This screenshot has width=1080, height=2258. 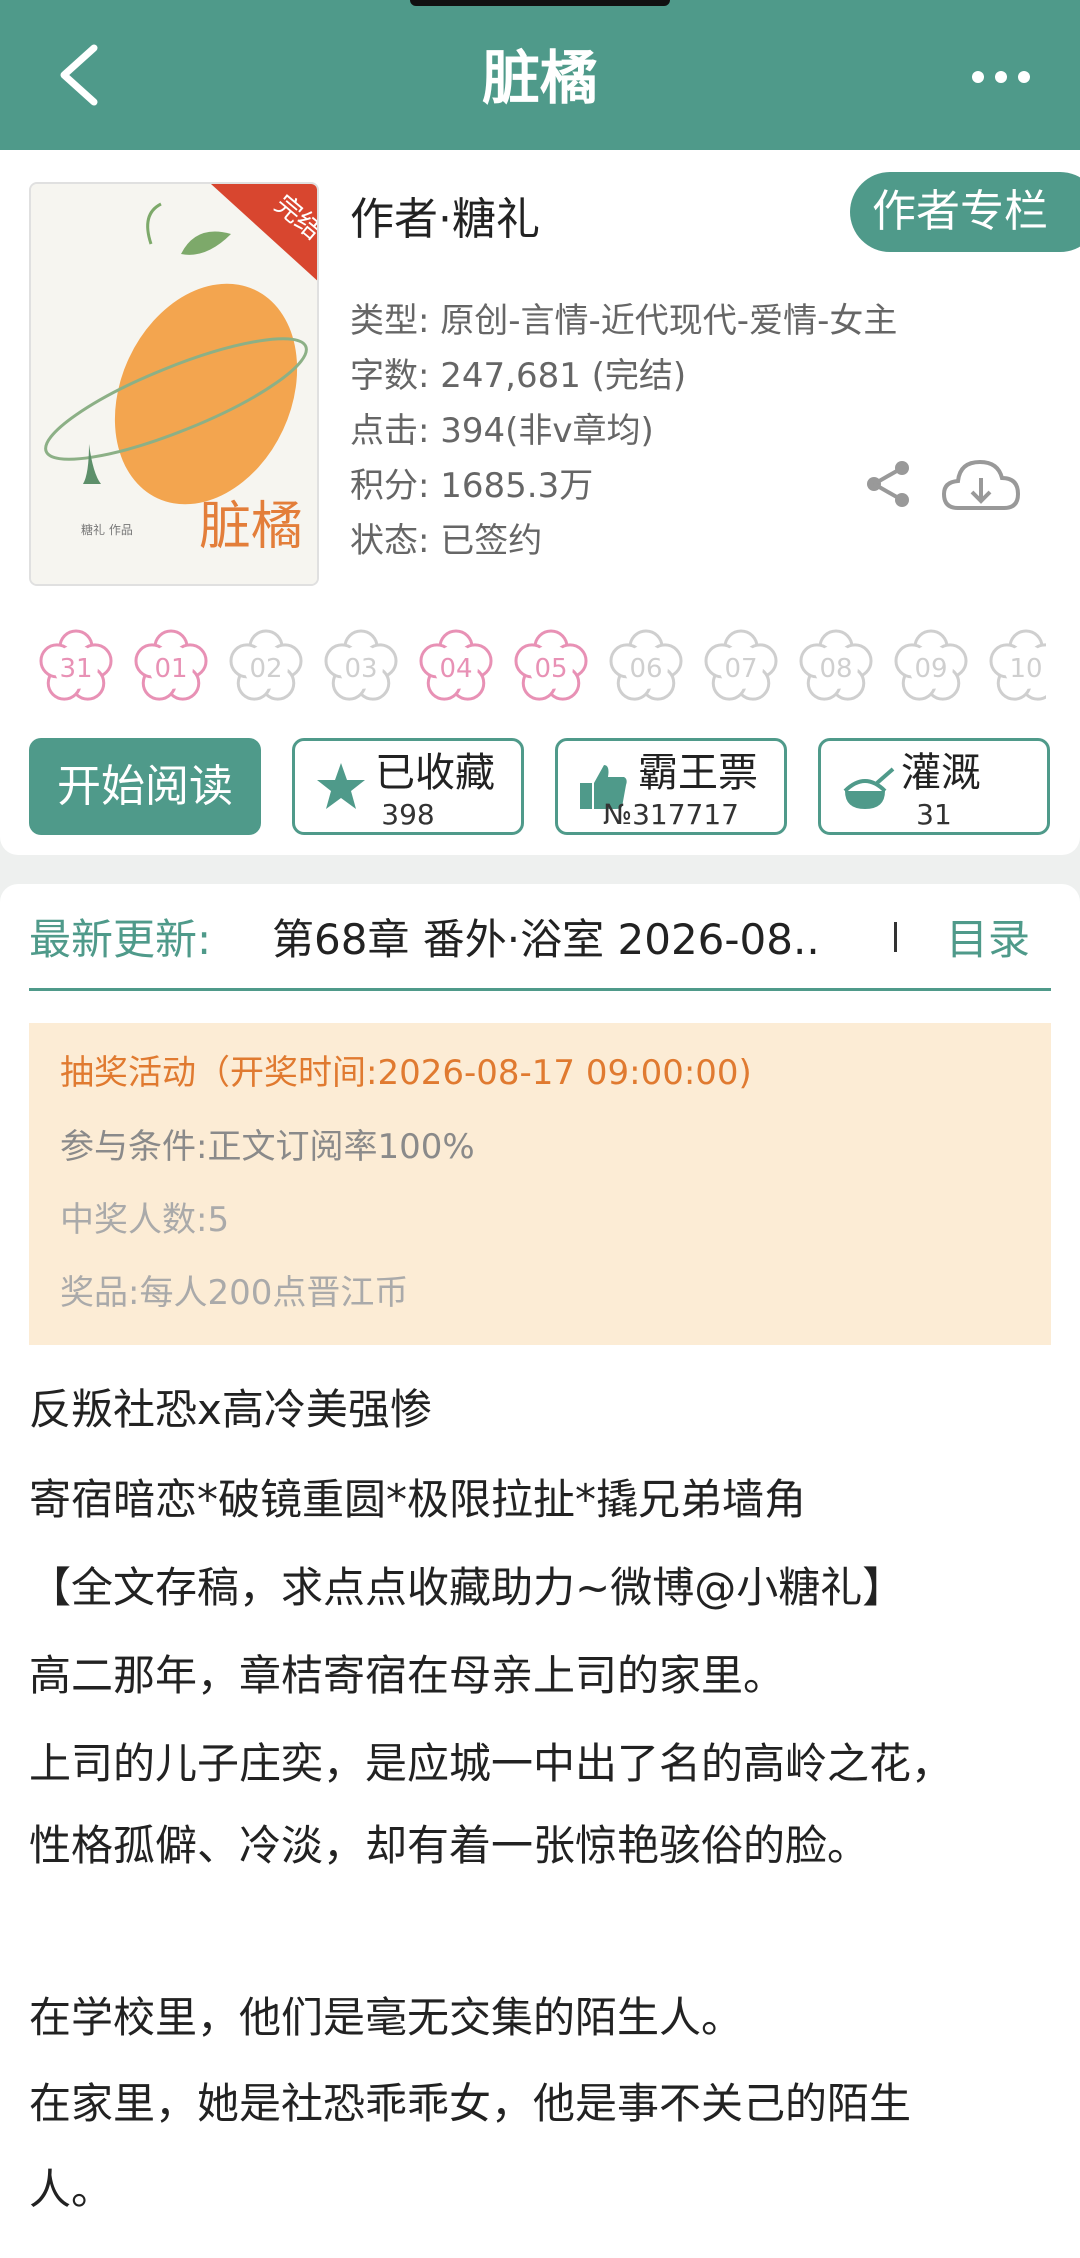 What do you see at coordinates (540, 989) in the screenshot?
I see `update-underline` at bounding box center [540, 989].